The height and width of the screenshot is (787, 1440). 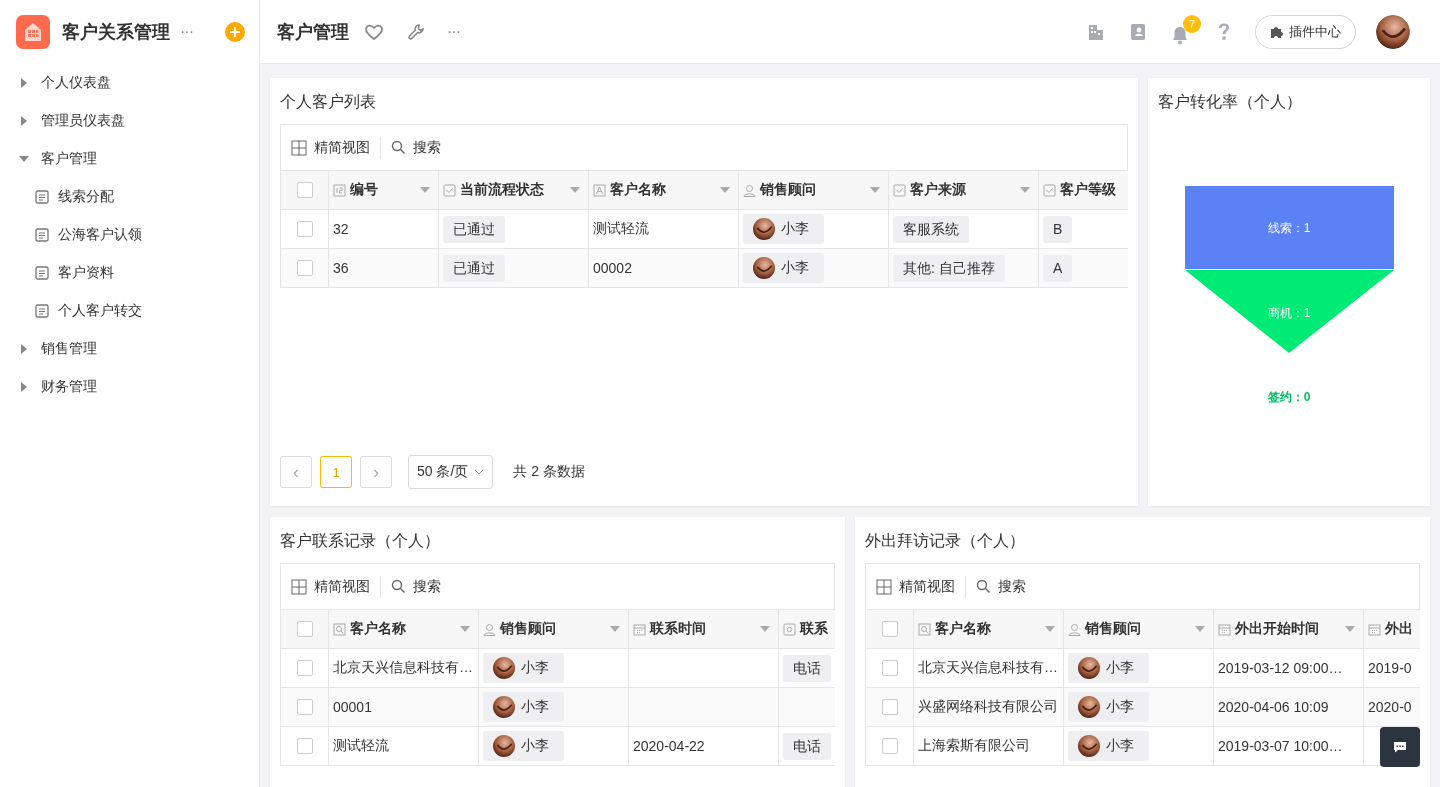 What do you see at coordinates (1224, 31) in the screenshot?
I see `help-icon` at bounding box center [1224, 31].